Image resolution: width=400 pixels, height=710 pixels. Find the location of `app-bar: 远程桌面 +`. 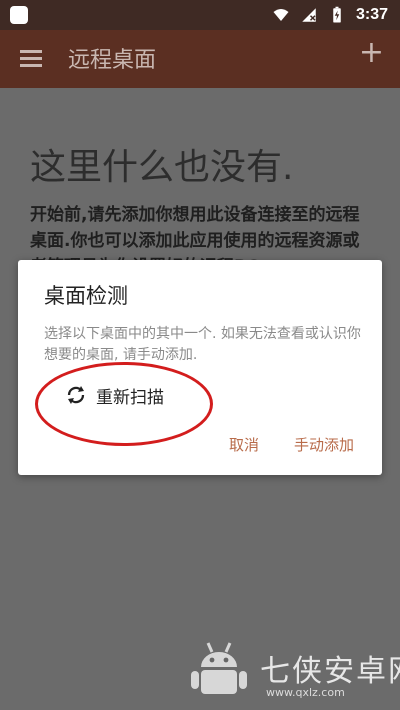

app-bar: 远程桌面 + is located at coordinates (200, 59).